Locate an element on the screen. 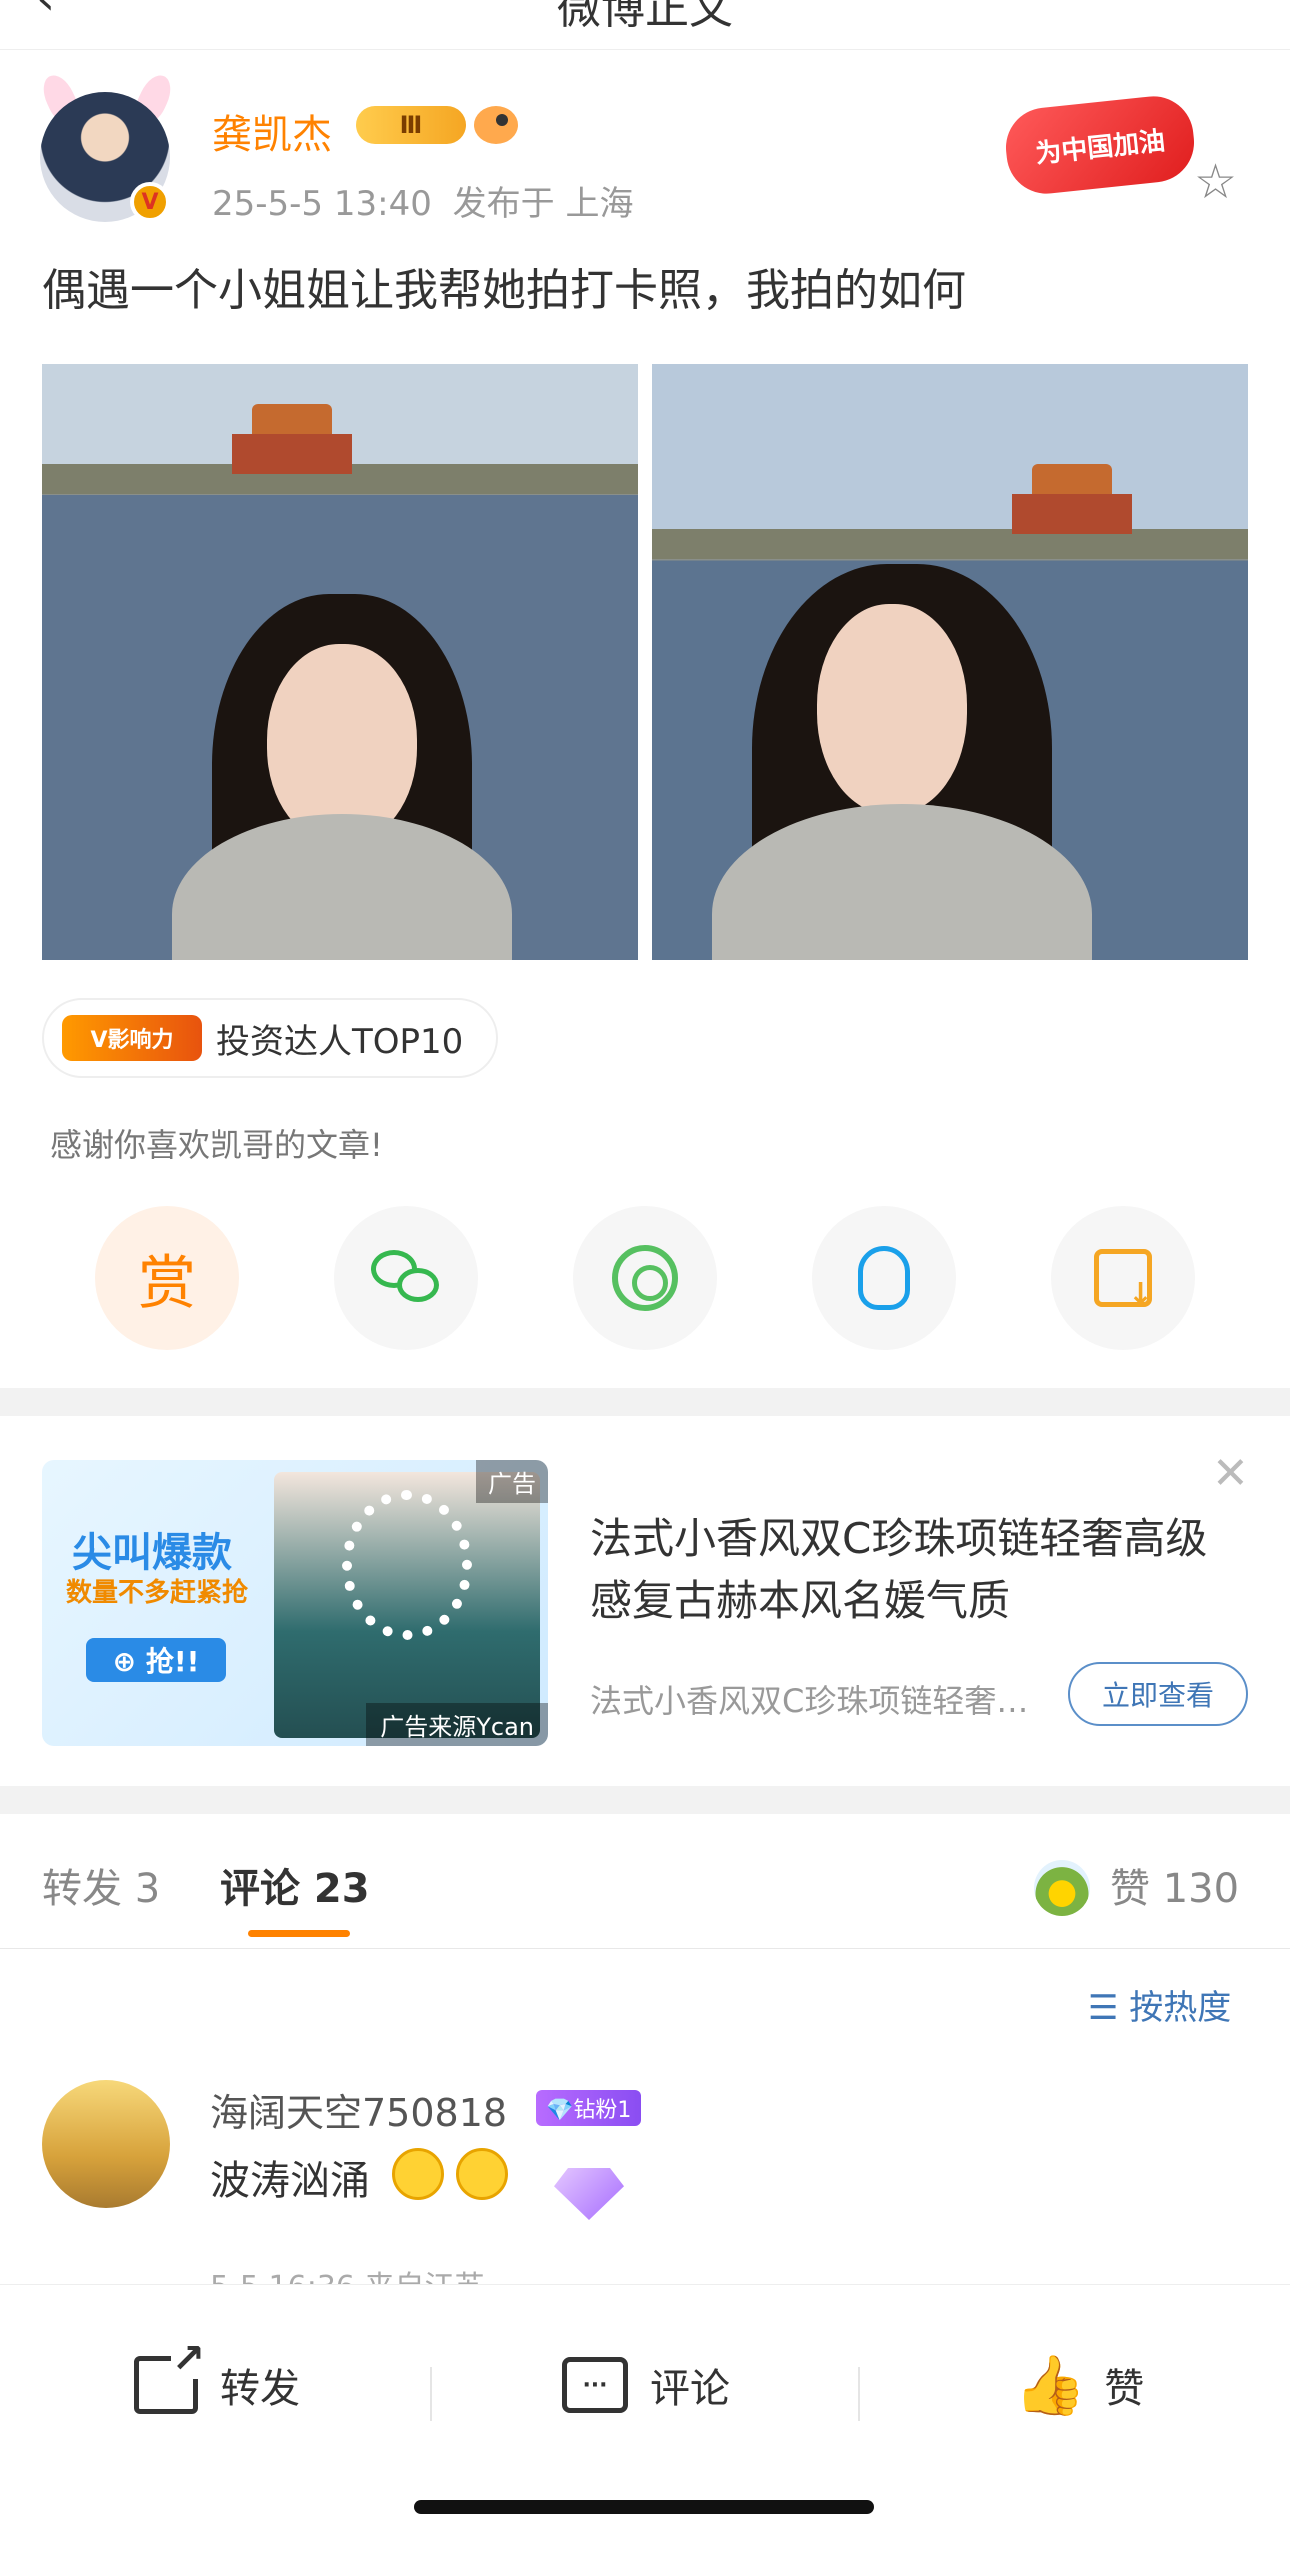 The width and height of the screenshot is (1290, 2552). save-image-button is located at coordinates (1123, 1278).